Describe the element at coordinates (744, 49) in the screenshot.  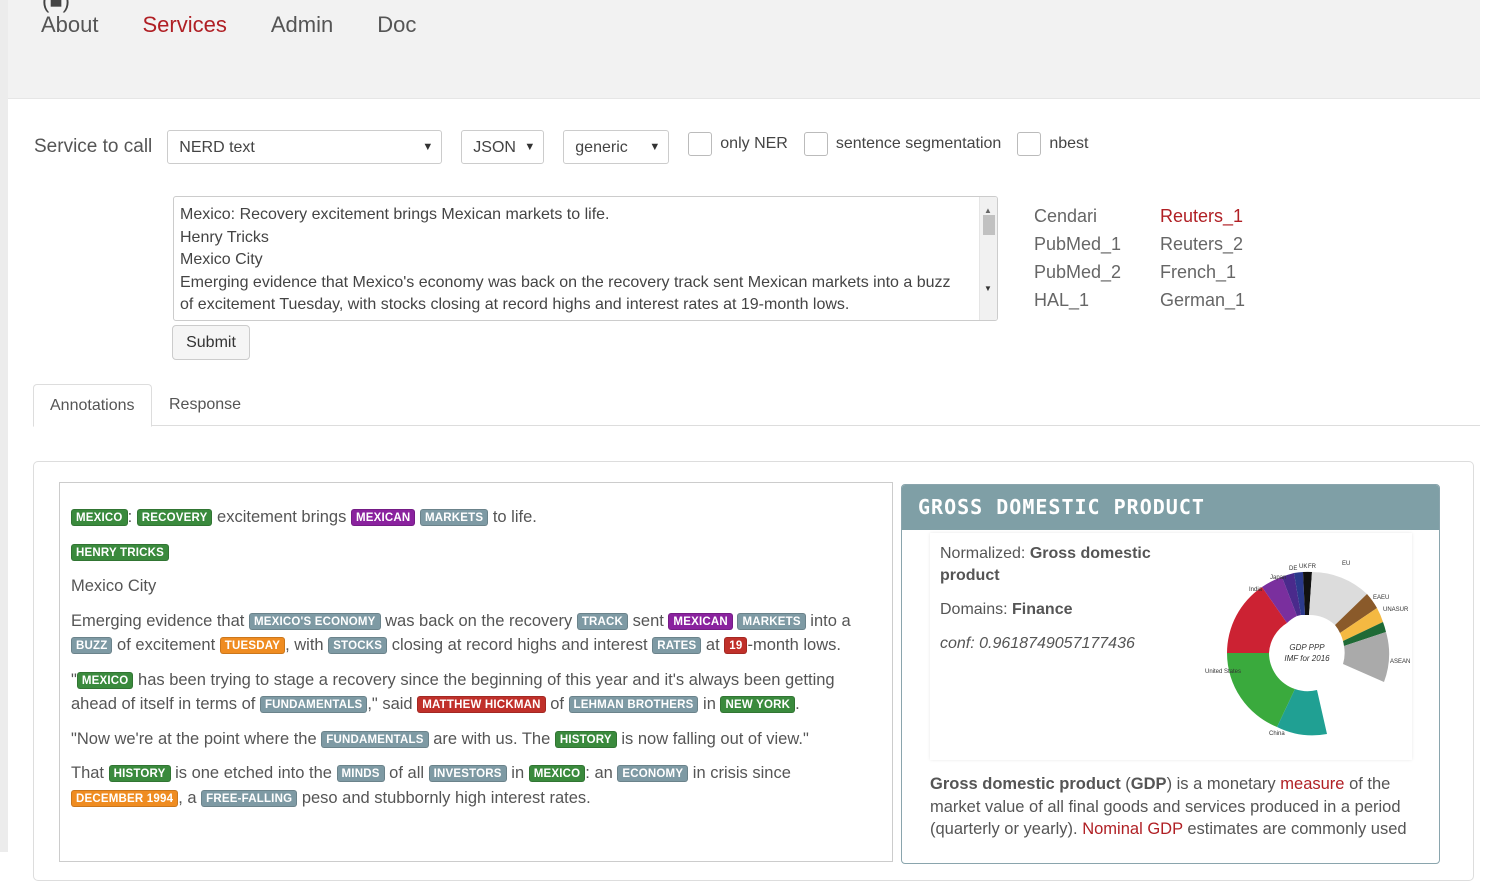
I see `top-navbar: (■) About Services Admin Doc` at that location.